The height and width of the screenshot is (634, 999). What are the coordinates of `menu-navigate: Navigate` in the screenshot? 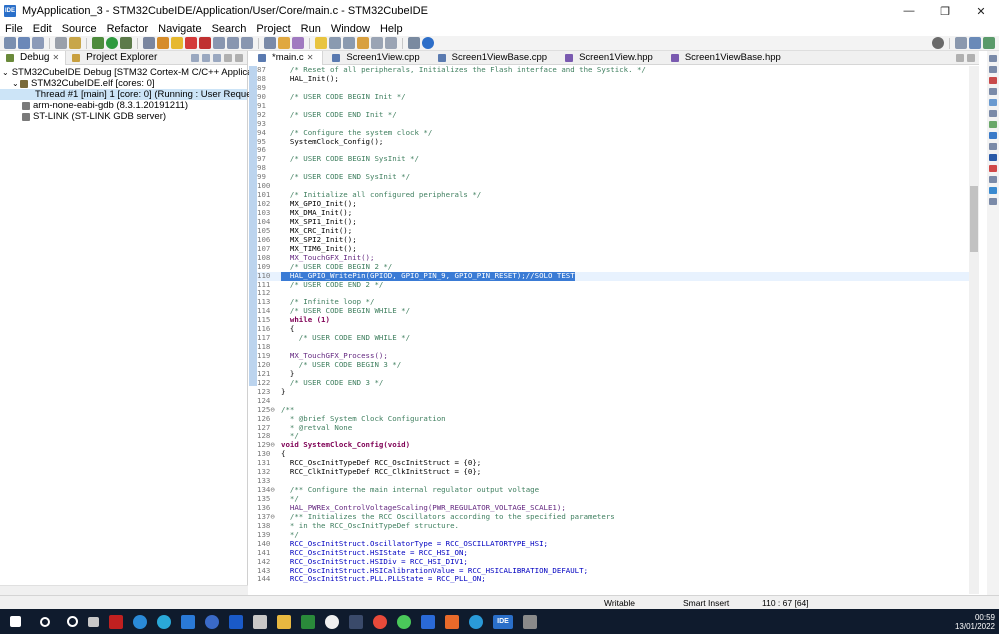 It's located at (179, 29).